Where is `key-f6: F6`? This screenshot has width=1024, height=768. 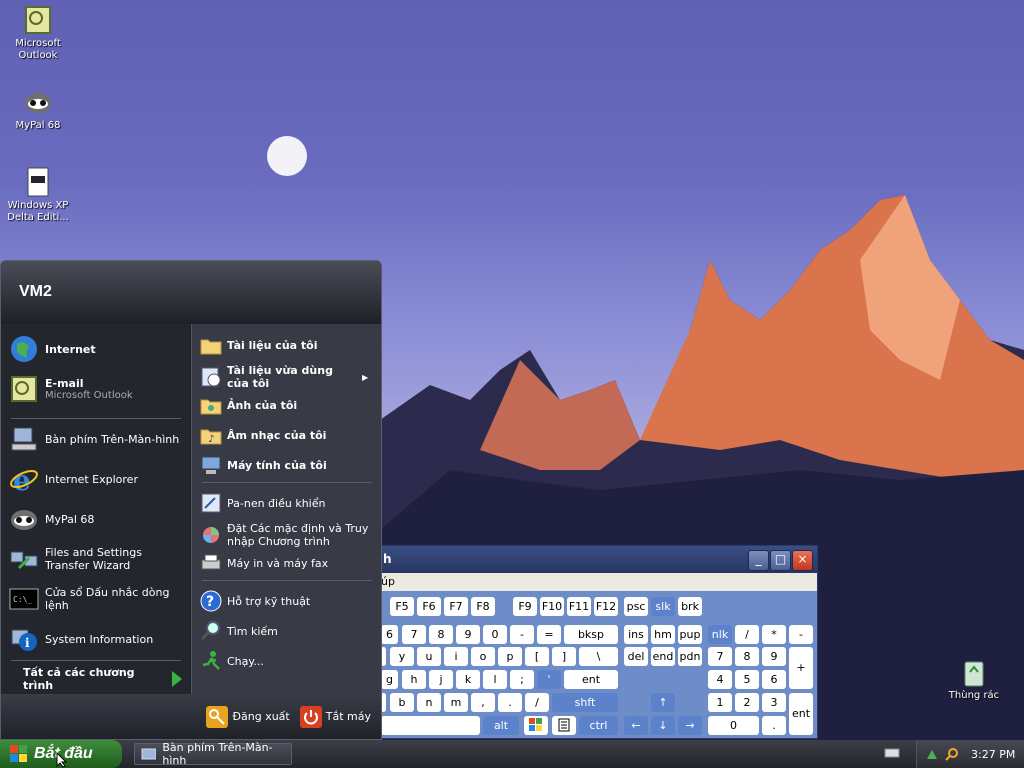 key-f6: F6 is located at coordinates (429, 606).